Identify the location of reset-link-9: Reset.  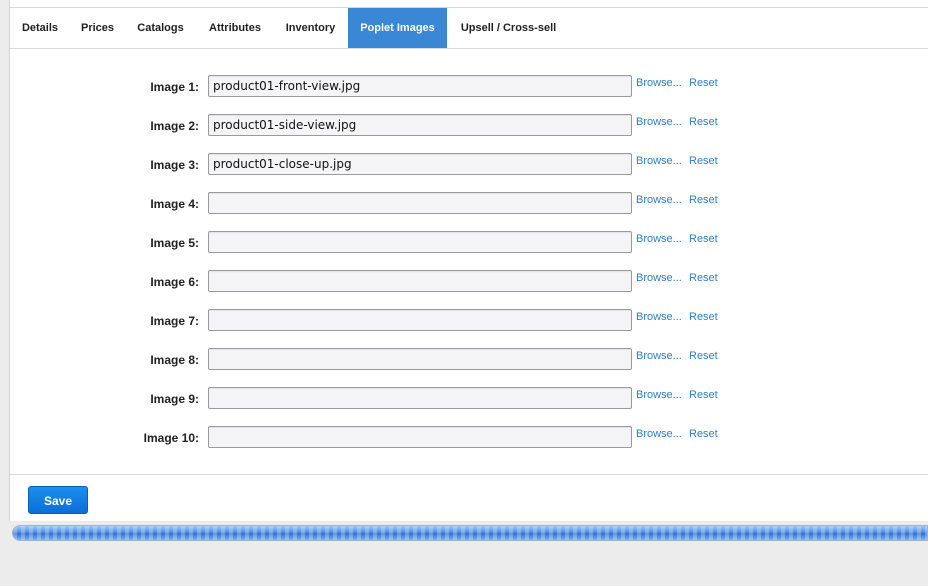
(703, 395).